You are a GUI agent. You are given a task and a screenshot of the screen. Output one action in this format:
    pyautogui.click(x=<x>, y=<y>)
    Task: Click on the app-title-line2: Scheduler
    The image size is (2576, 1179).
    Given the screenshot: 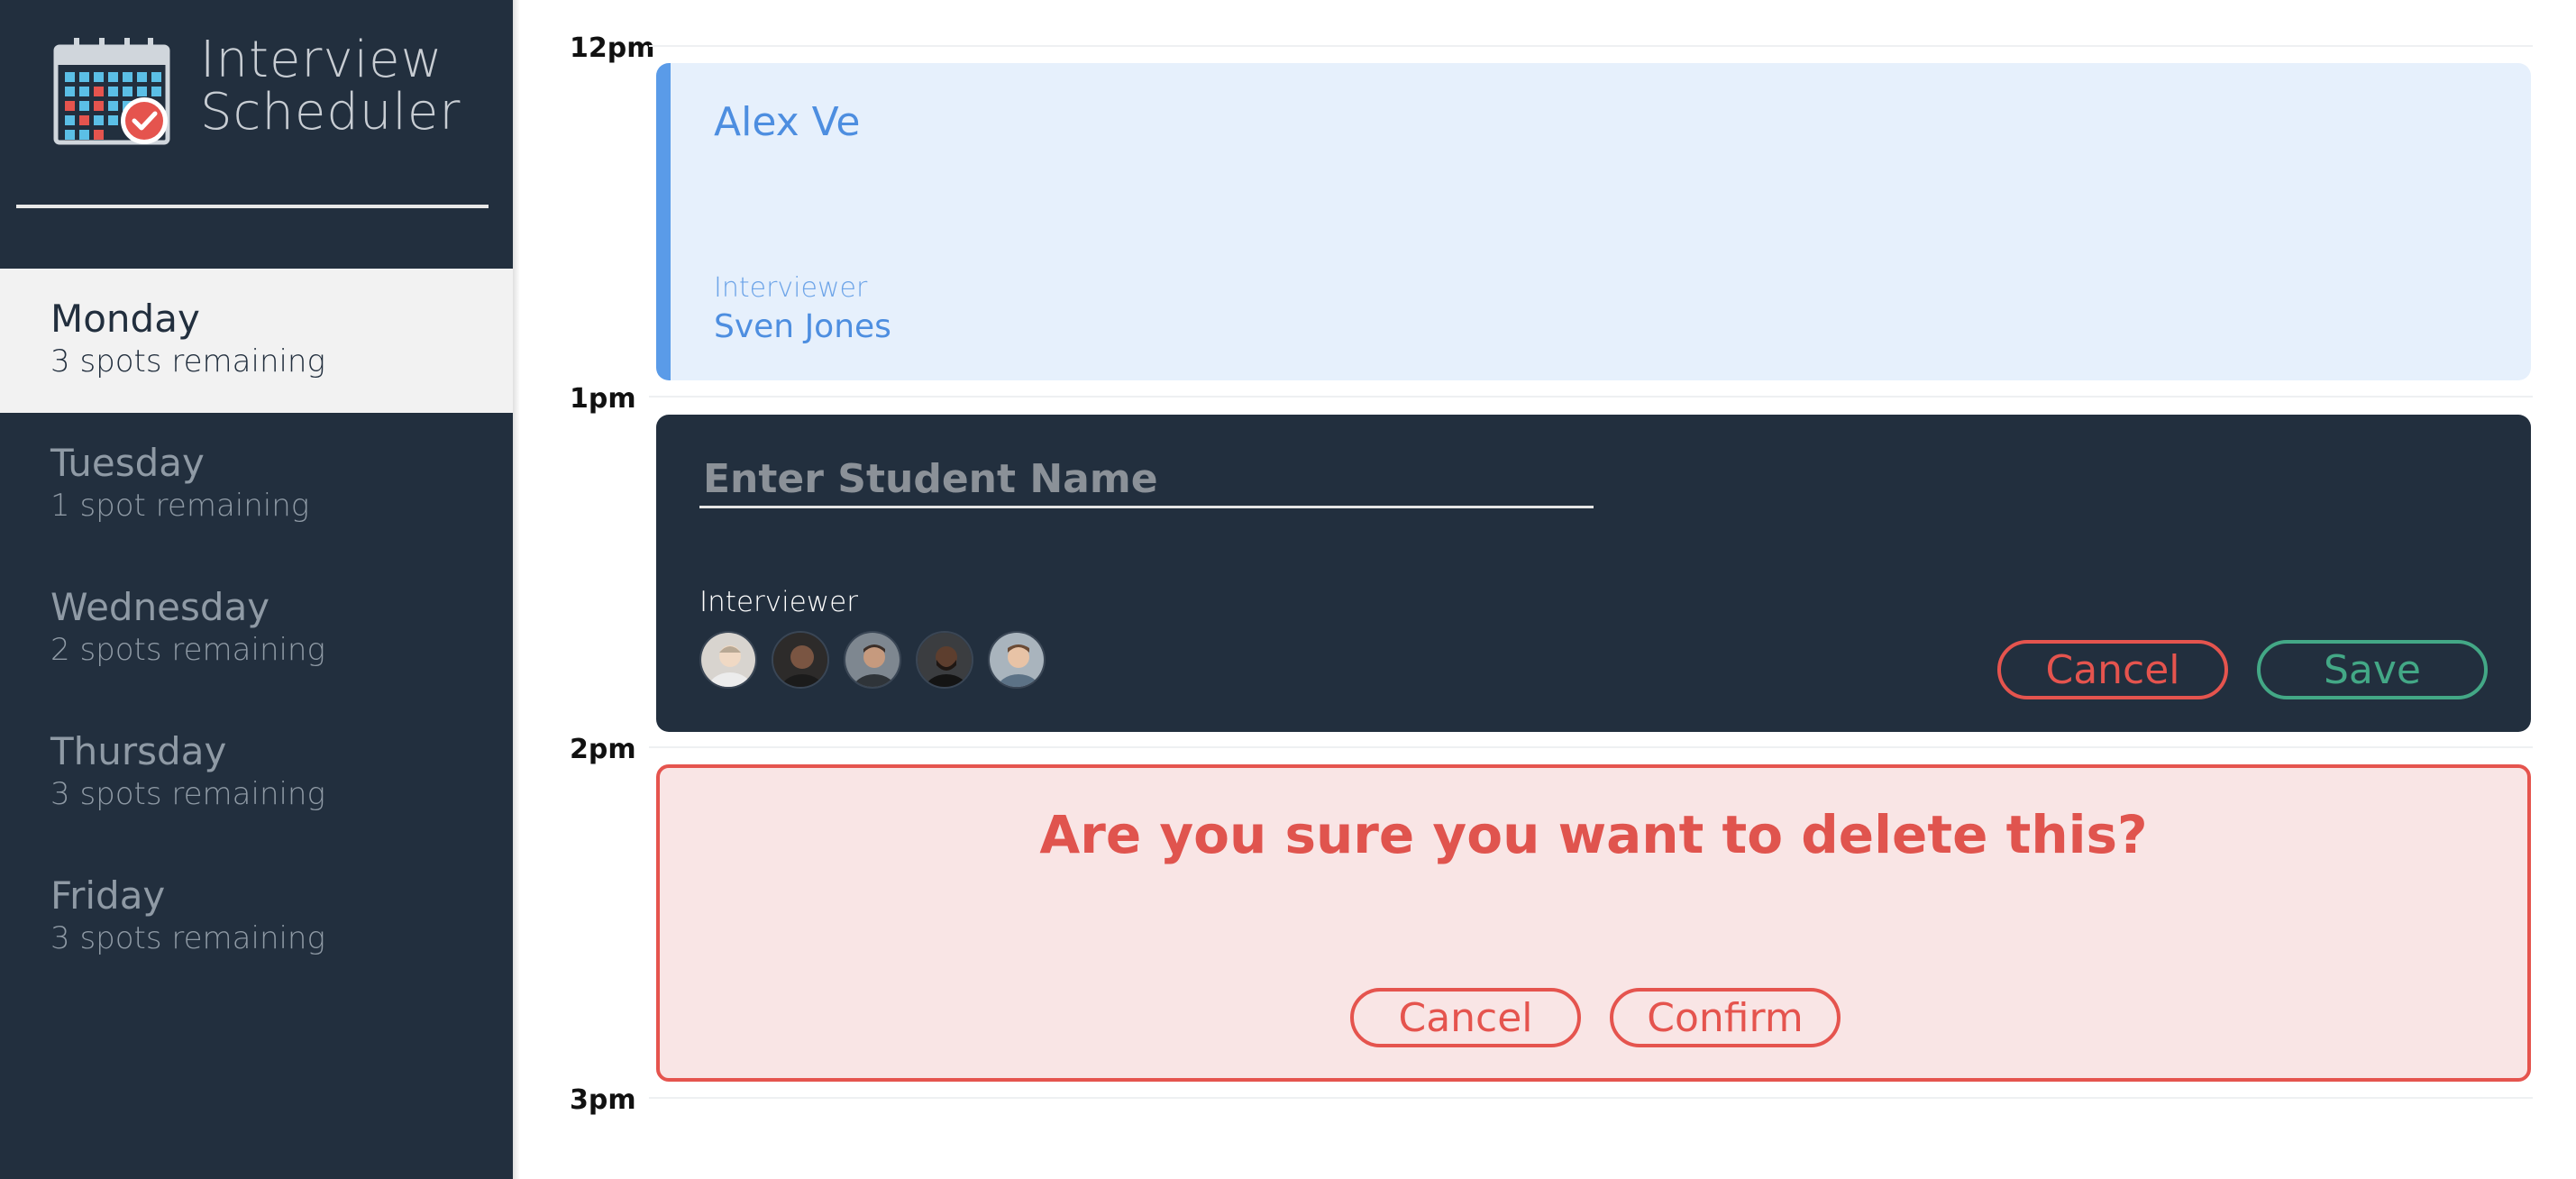 What is the action you would take?
    pyautogui.click(x=330, y=112)
    